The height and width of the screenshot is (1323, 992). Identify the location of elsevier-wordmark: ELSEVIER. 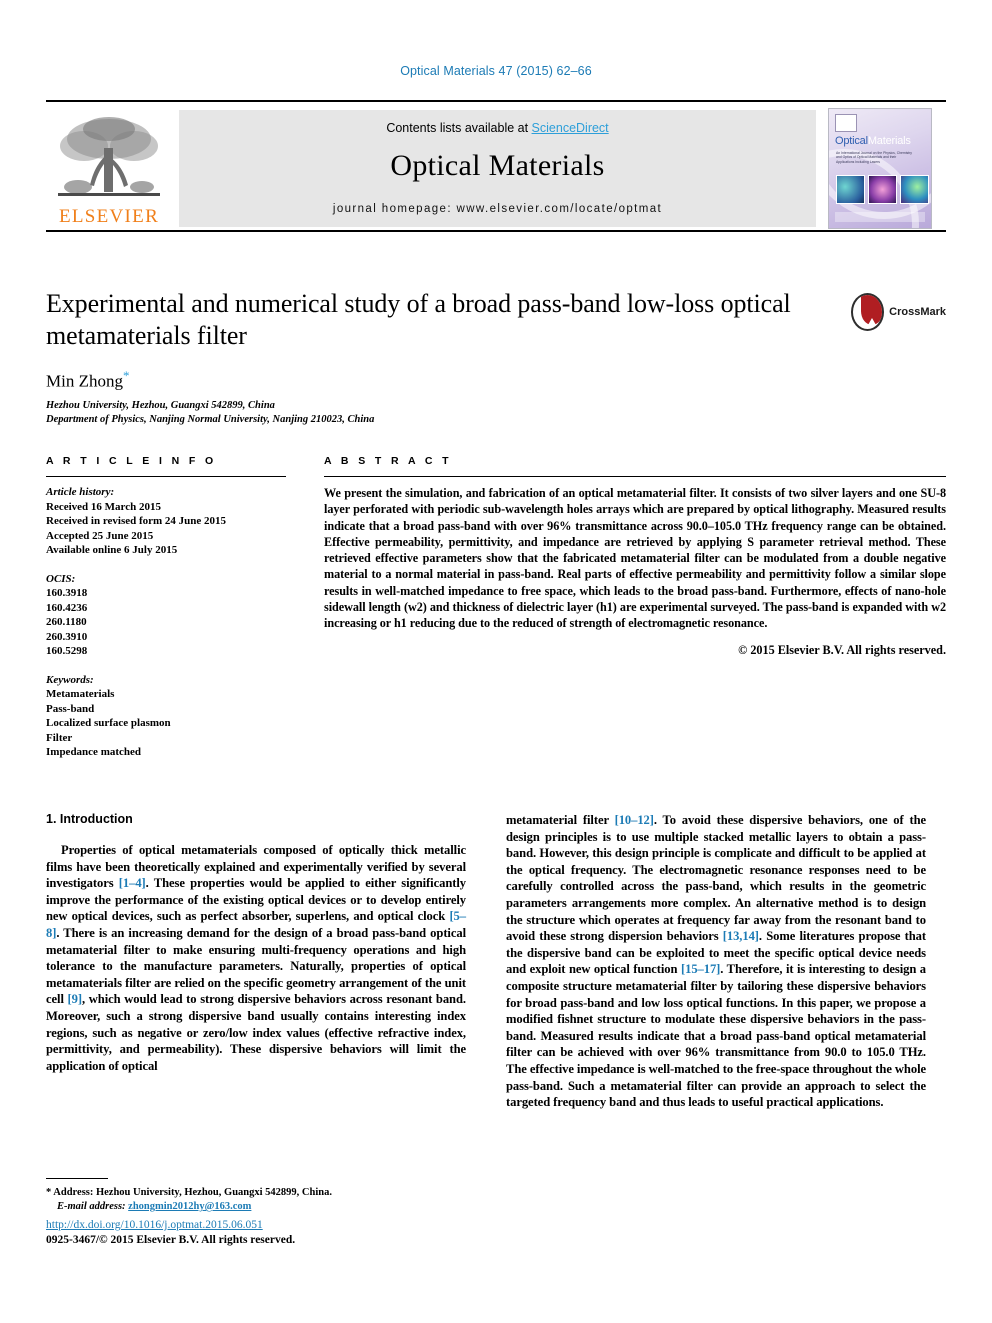
(109, 216).